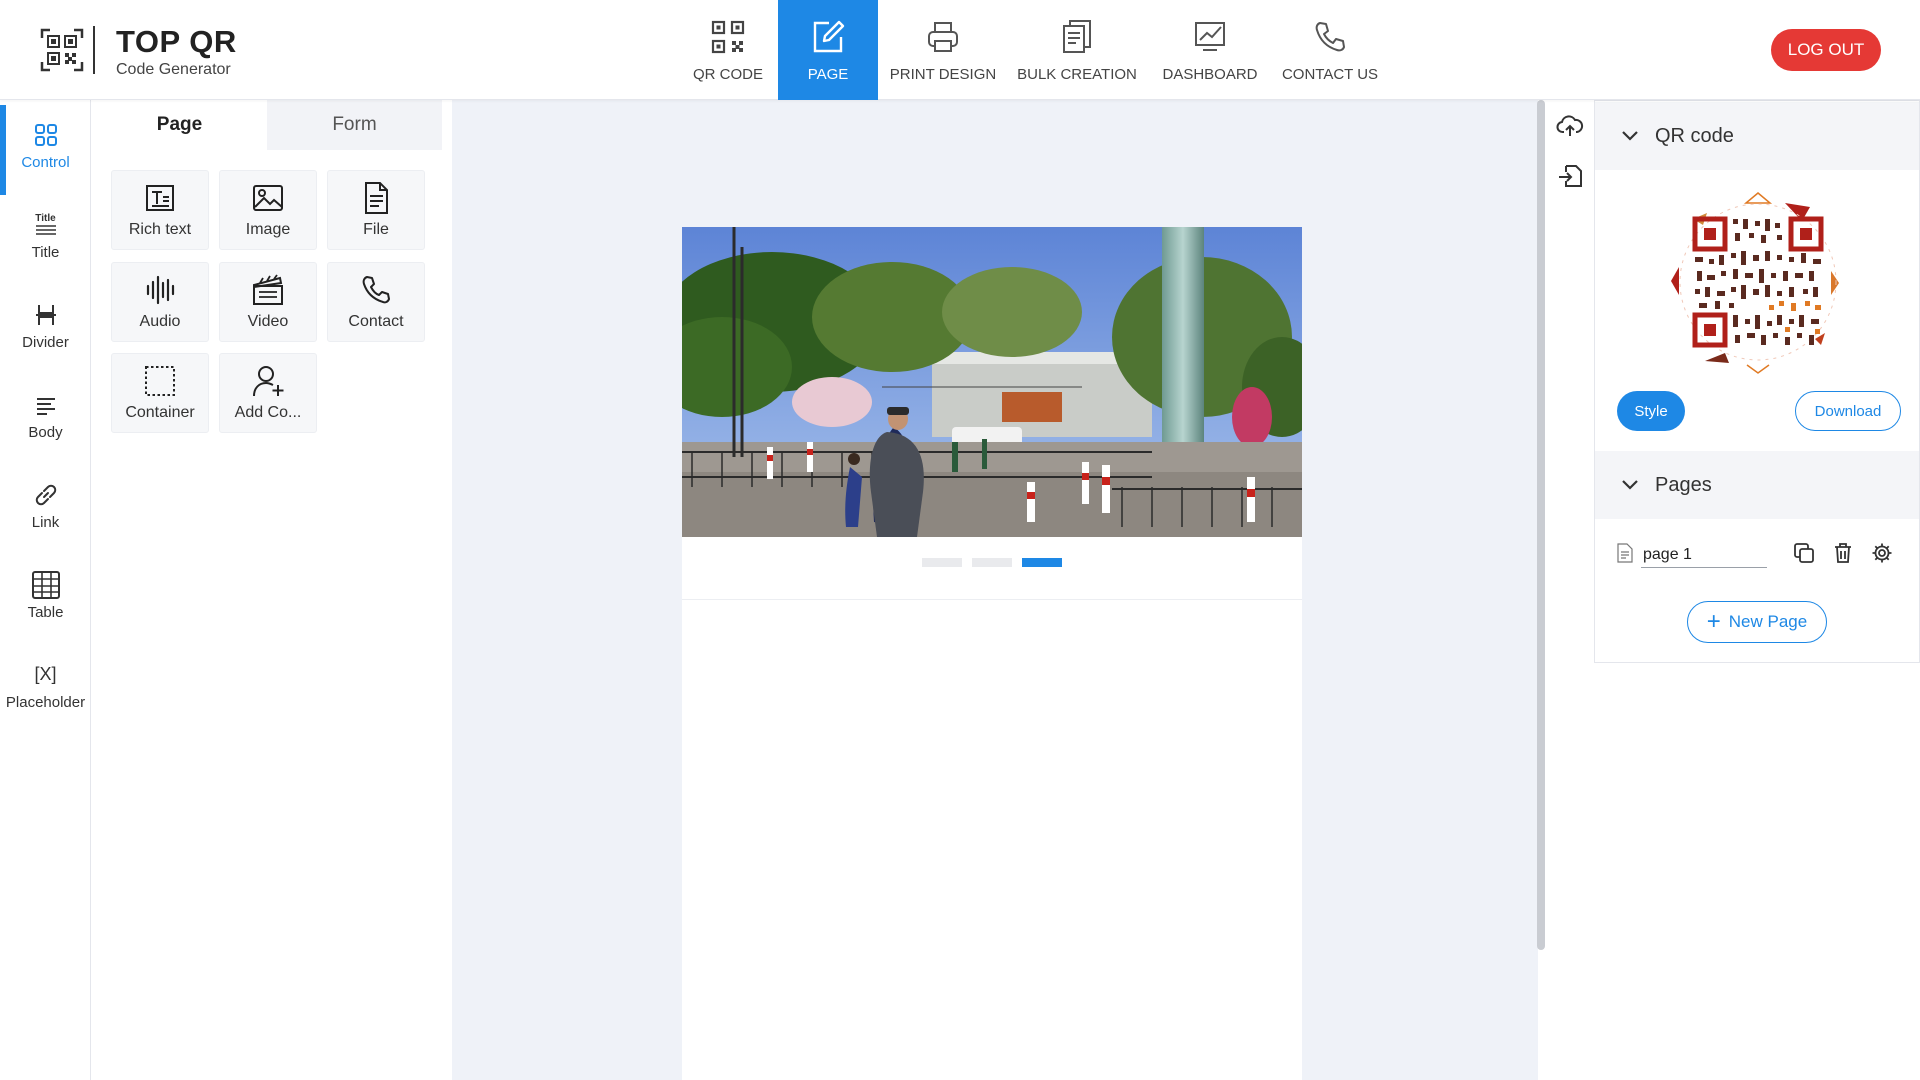 This screenshot has width=1920, height=1080. What do you see at coordinates (1625, 553) in the screenshot?
I see `page-doc-icon` at bounding box center [1625, 553].